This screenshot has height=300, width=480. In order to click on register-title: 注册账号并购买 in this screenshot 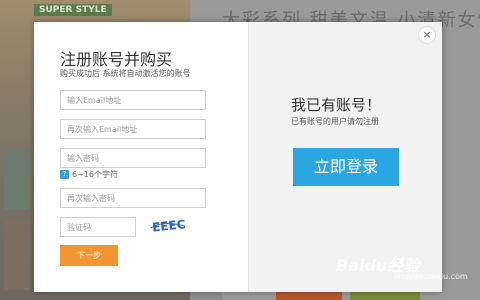, I will do `click(116, 59)`.